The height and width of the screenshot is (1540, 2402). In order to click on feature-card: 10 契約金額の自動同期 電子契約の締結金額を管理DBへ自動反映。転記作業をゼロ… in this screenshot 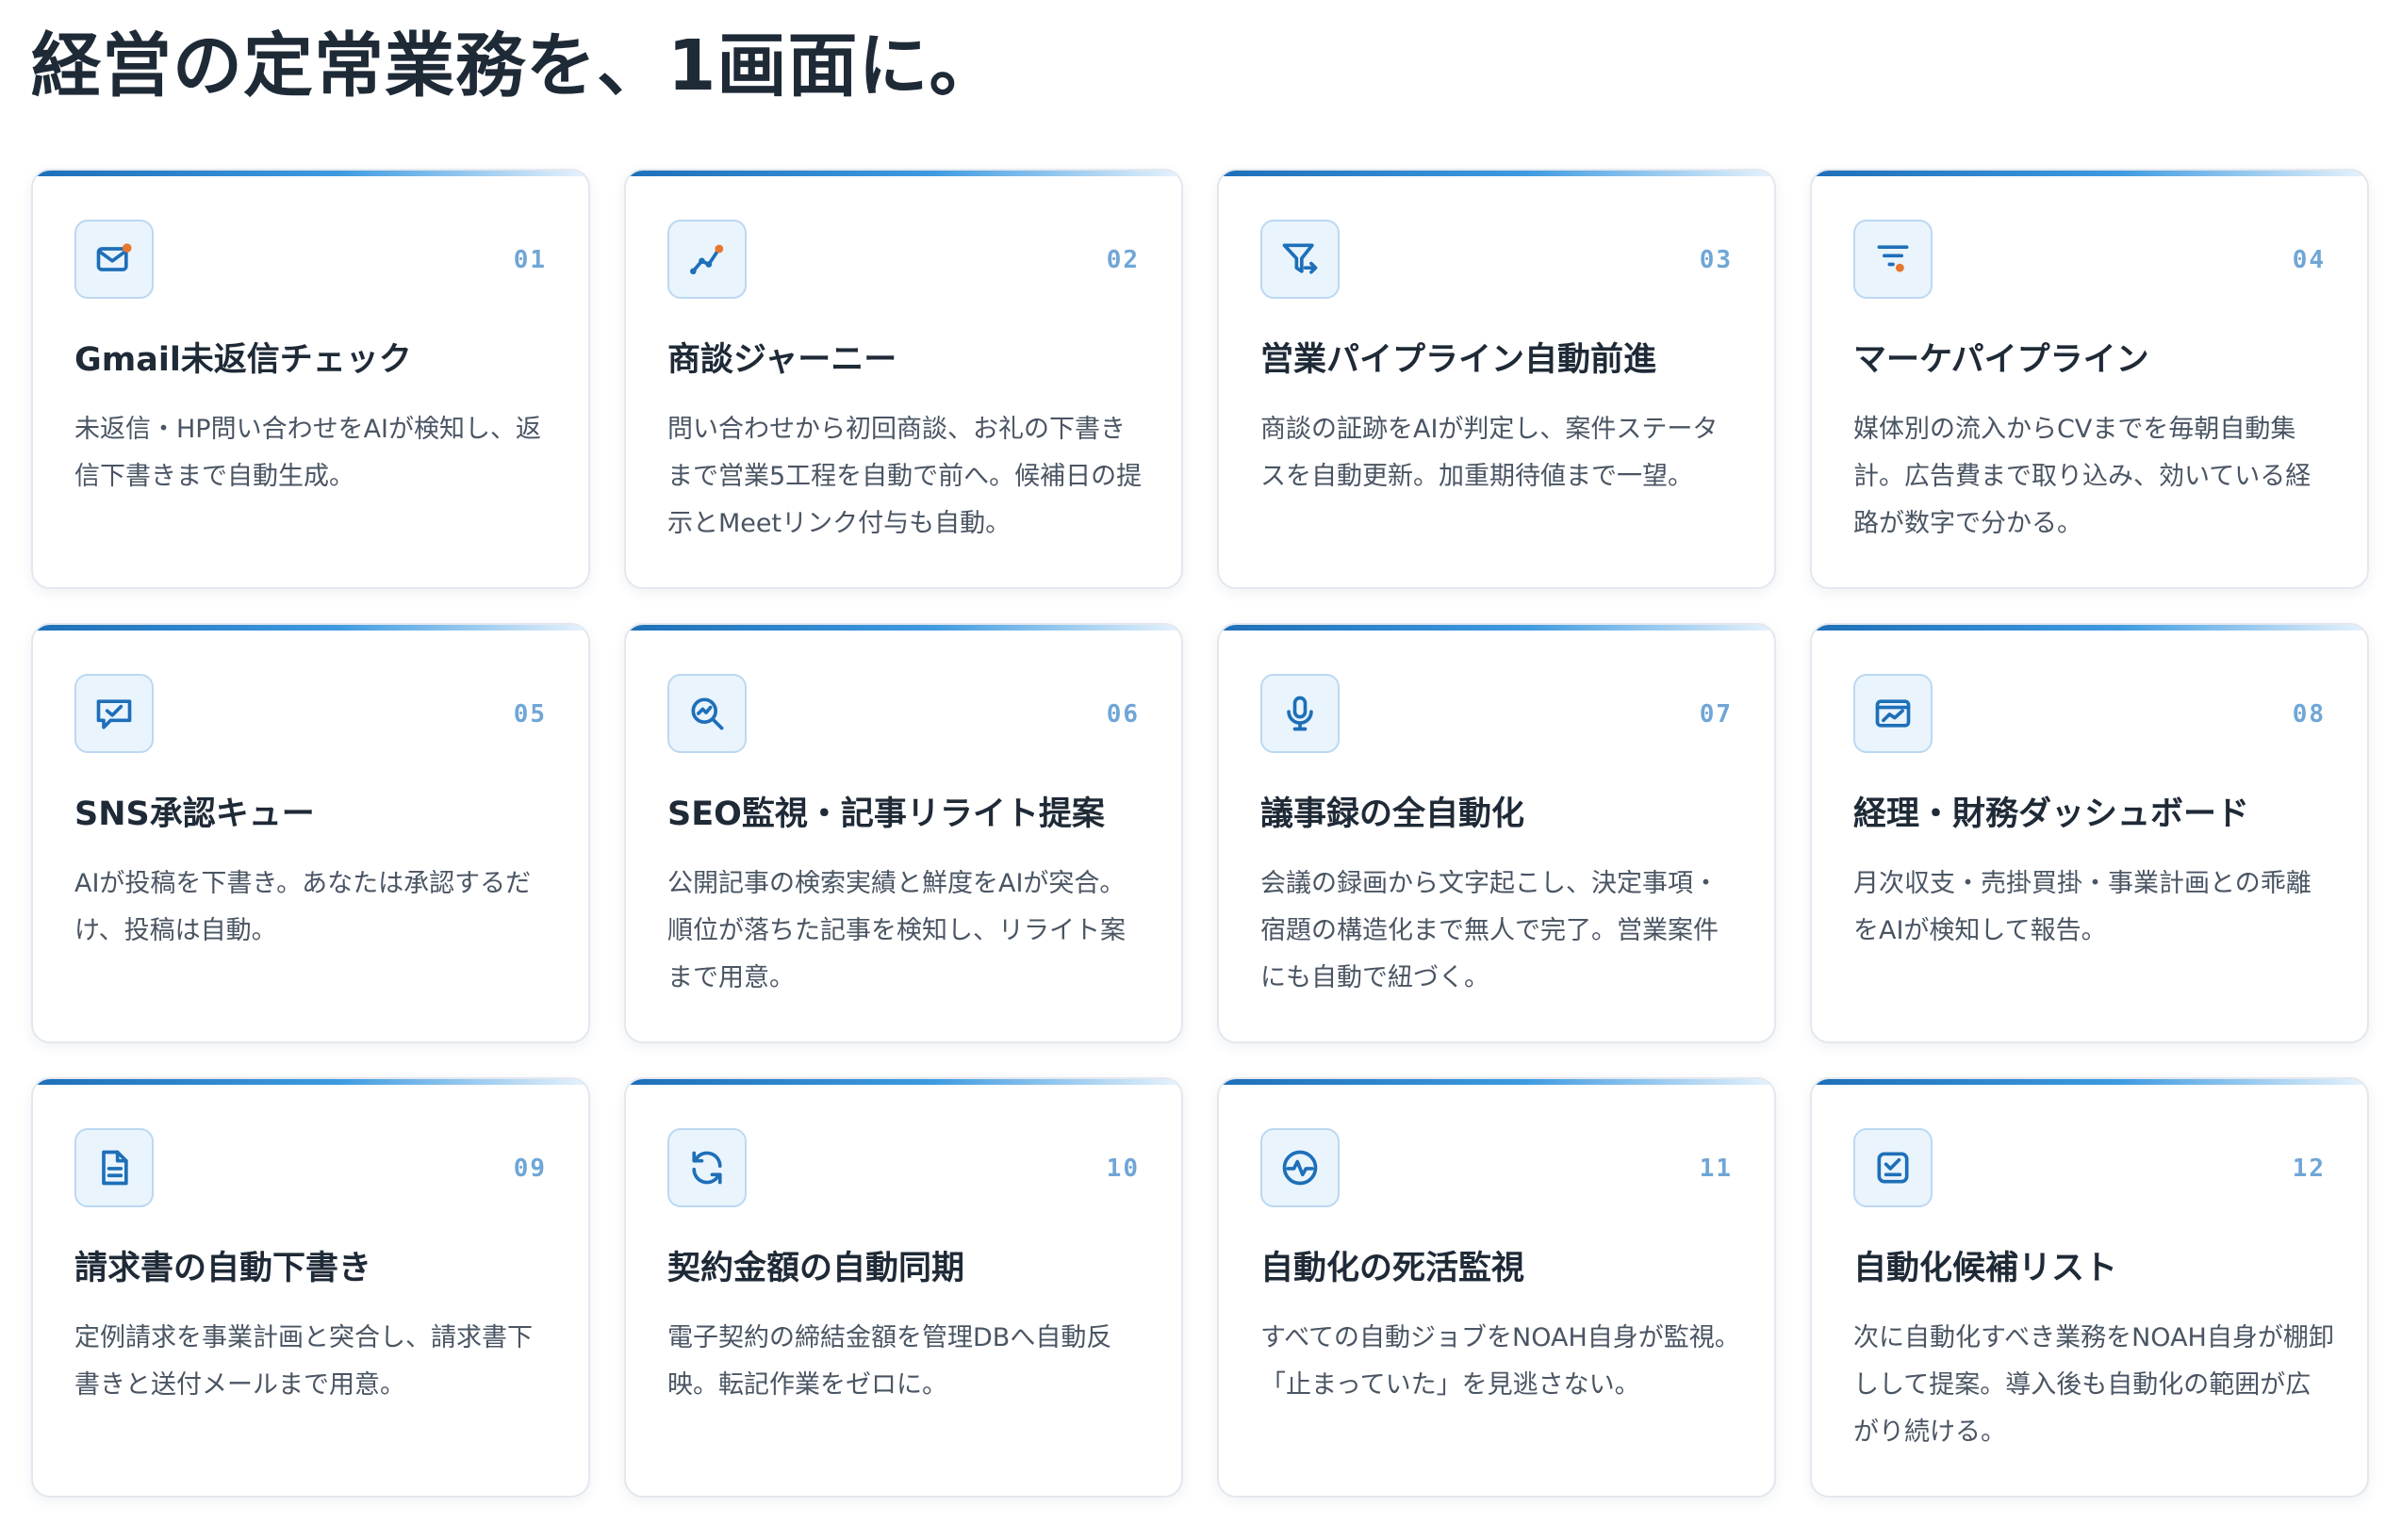, I will do `click(904, 1287)`.